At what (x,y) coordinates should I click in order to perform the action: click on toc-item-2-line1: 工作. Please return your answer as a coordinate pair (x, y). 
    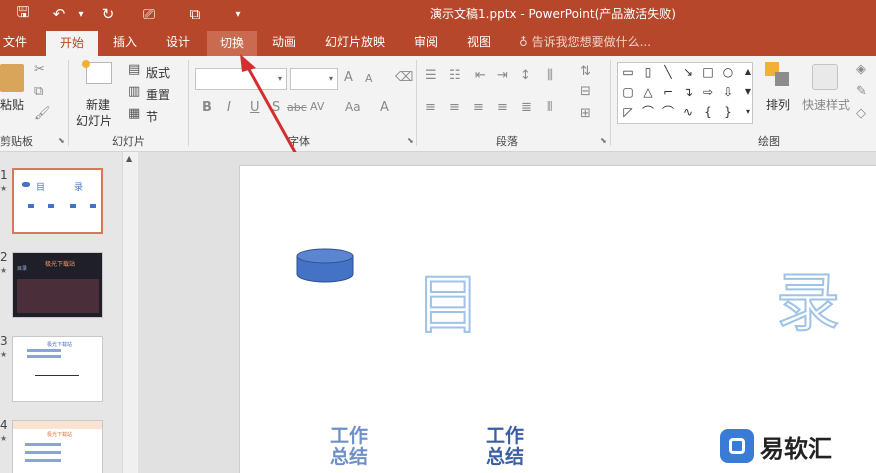
    Looking at the image, I should click on (505, 436).